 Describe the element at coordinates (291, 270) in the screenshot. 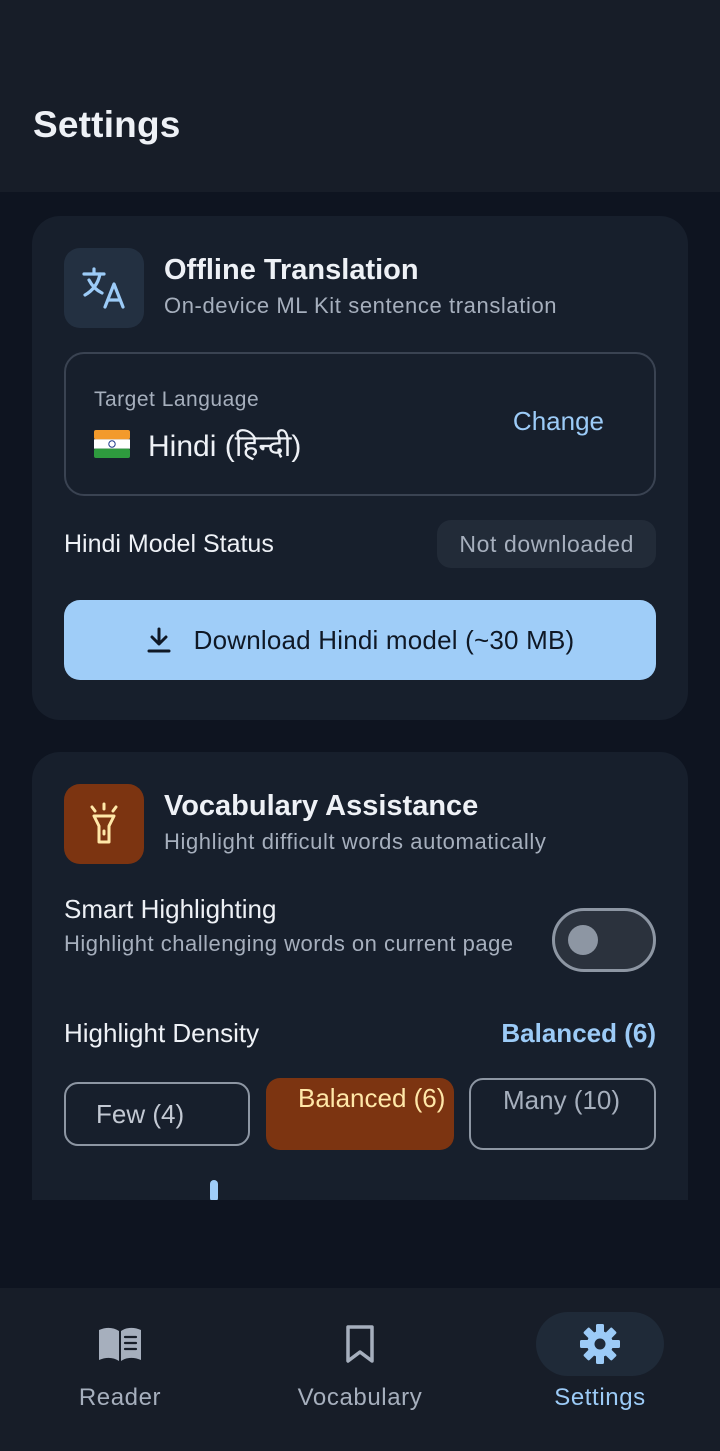

I see `offline-translation-title: Offline Translation` at that location.